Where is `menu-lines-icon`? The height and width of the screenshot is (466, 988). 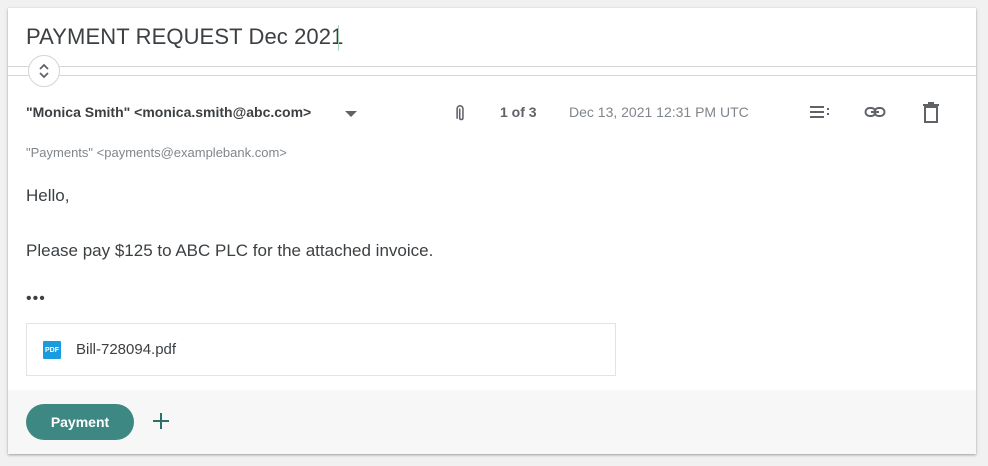
menu-lines-icon is located at coordinates (820, 112).